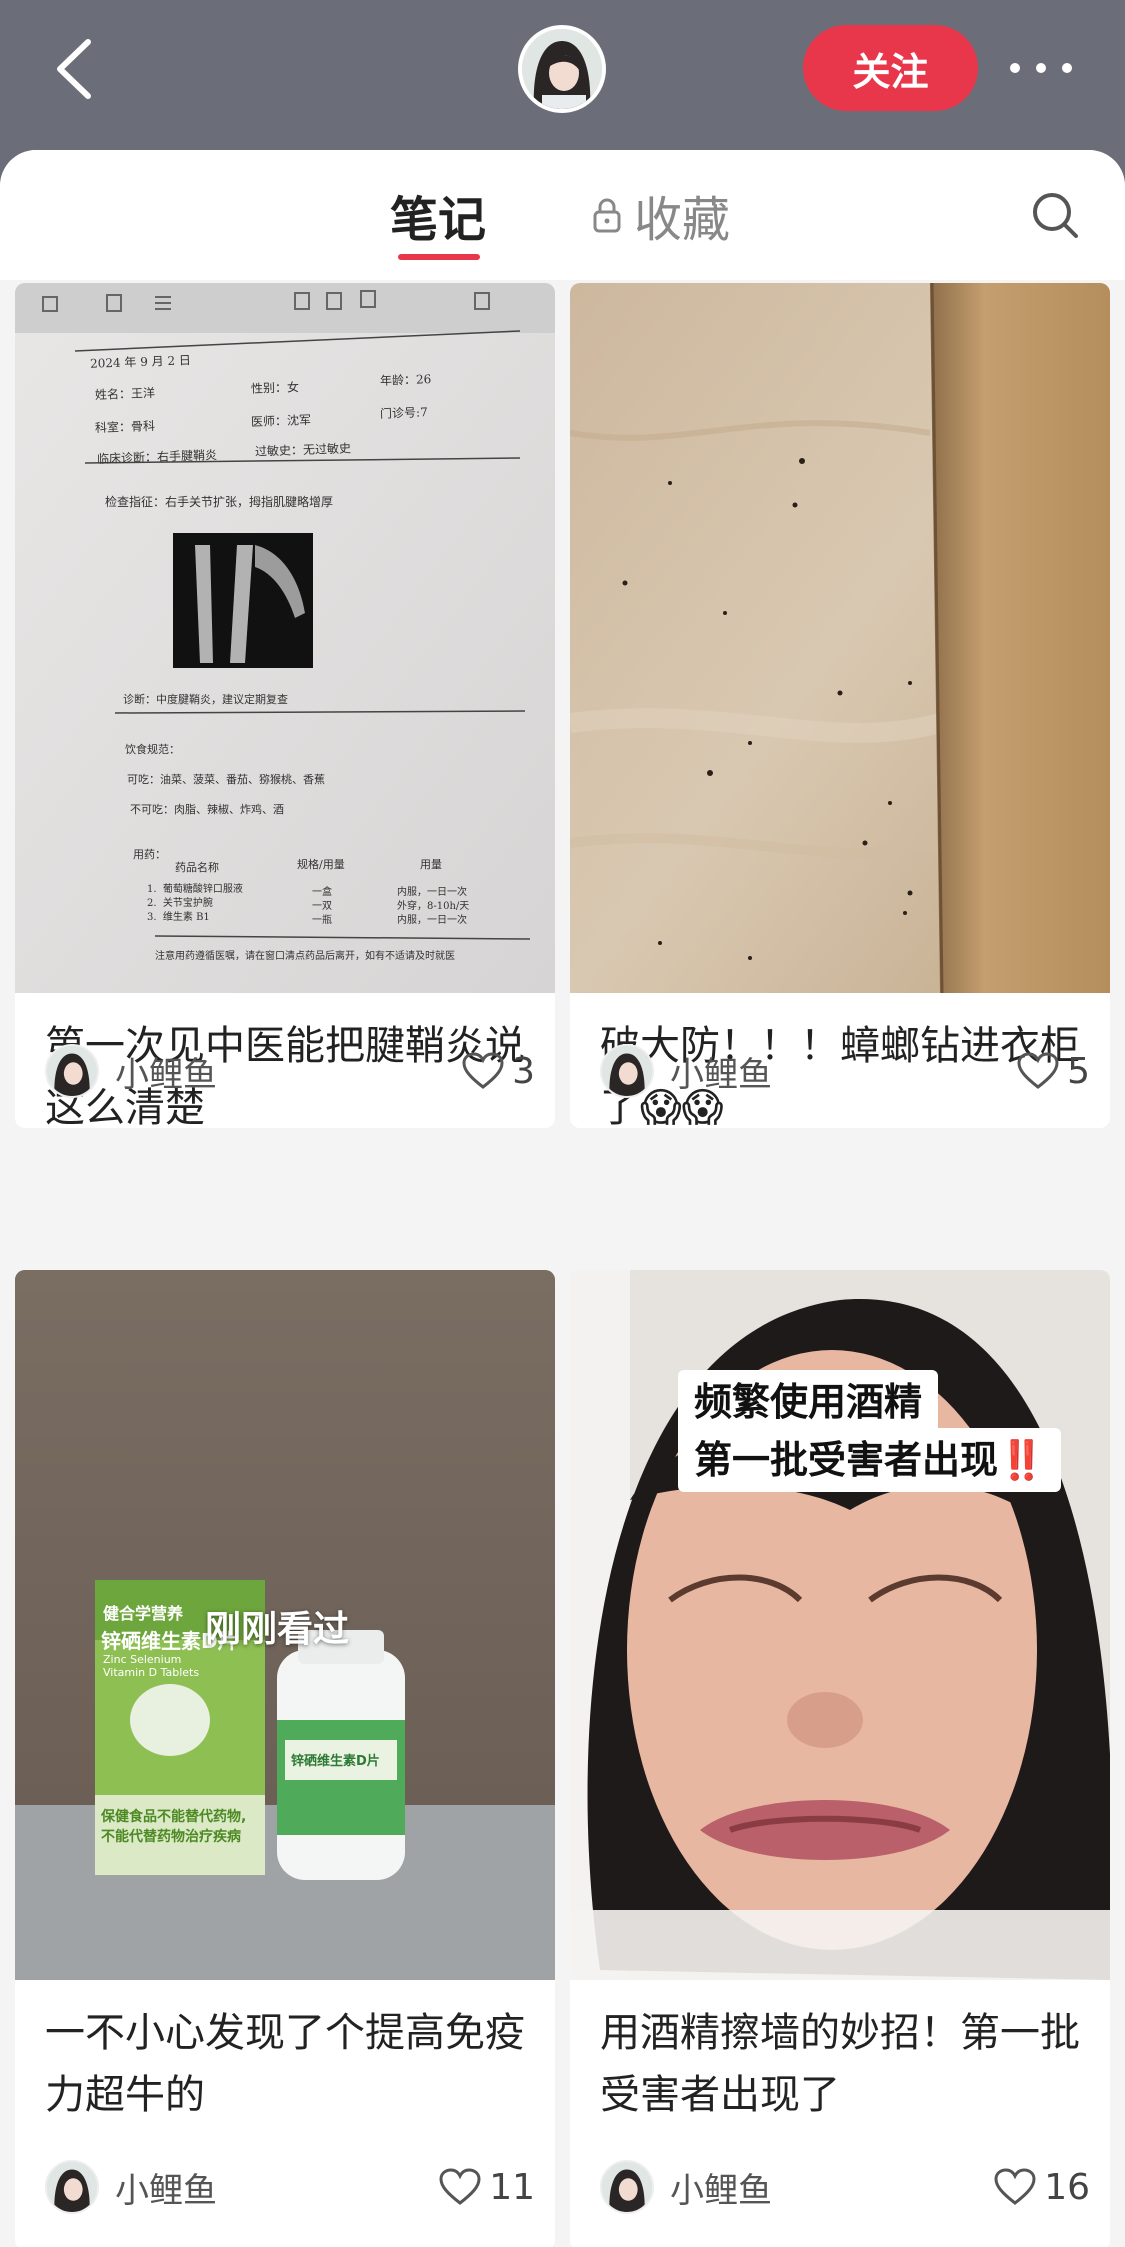 The image size is (1125, 2247). What do you see at coordinates (187, 903) in the screenshot?
I see `med-name: 关节宝护腕` at bounding box center [187, 903].